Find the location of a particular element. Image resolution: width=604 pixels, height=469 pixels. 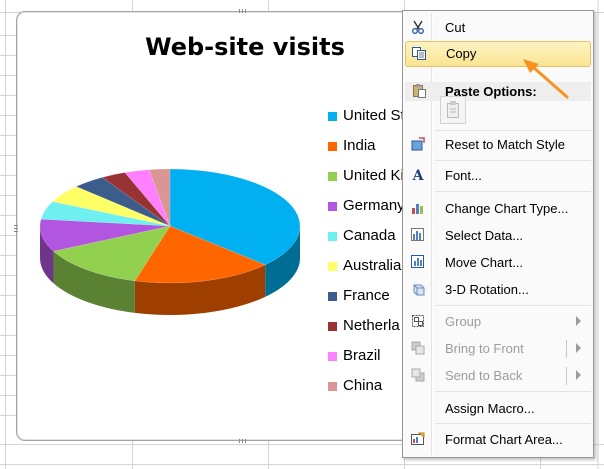

legend-label: China is located at coordinates (363, 385).